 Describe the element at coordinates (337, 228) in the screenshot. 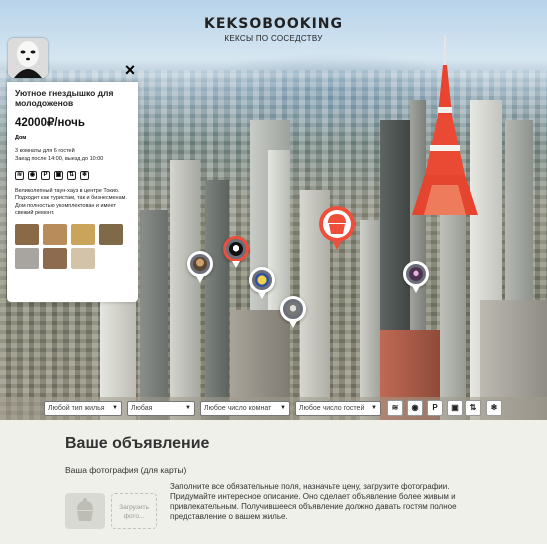

I see `main-pin-muffin-icon` at that location.